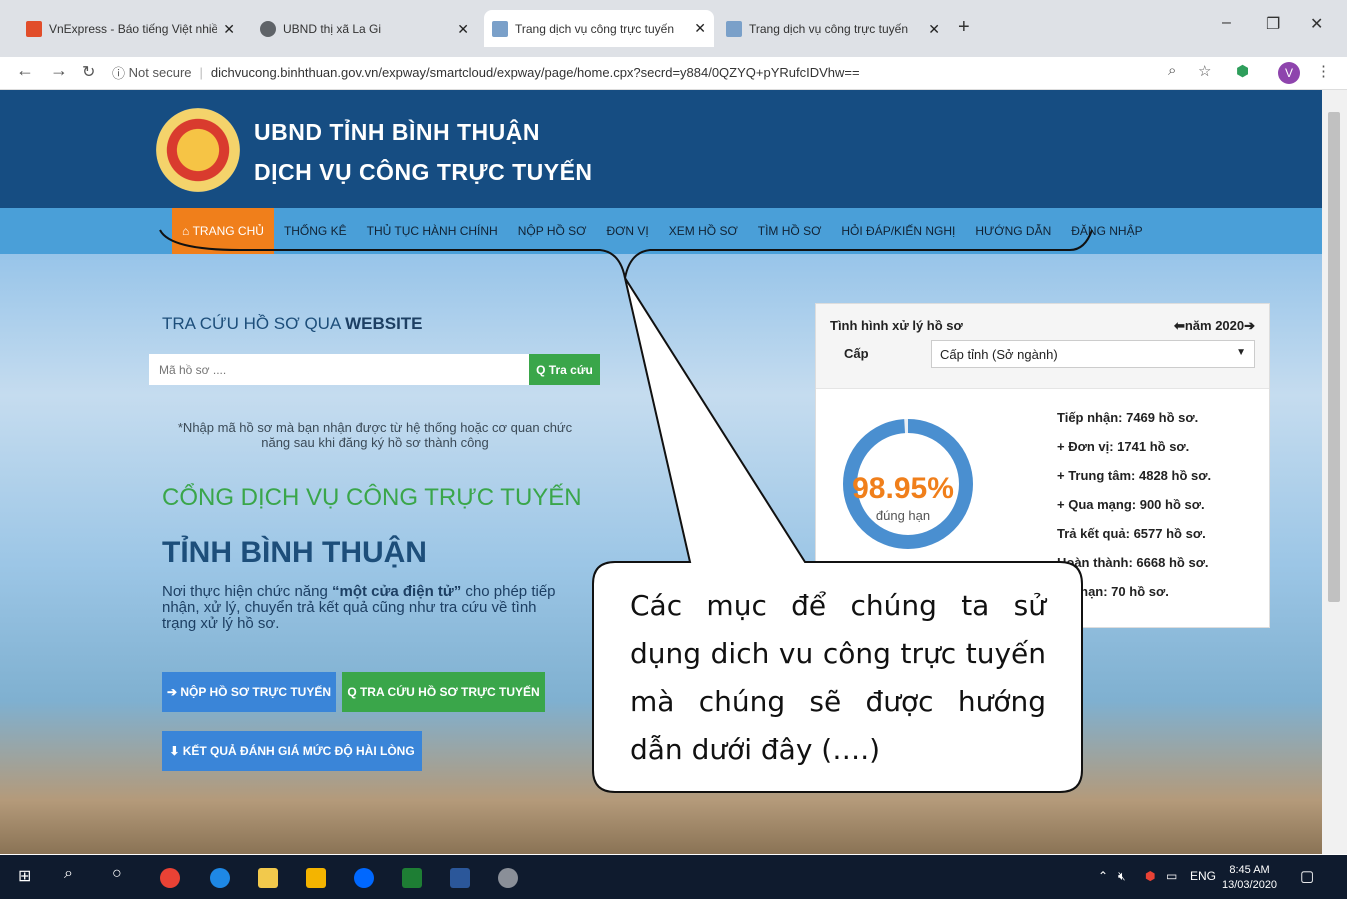 This screenshot has height=899, width=1347. What do you see at coordinates (552, 231) in the screenshot?
I see `nav-submit: NỘP HỒ SƠ` at bounding box center [552, 231].